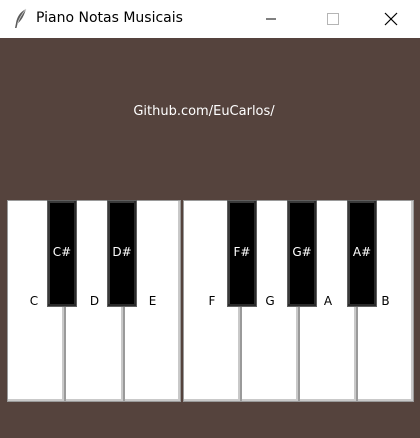  I want to click on key-label: D#, so click(122, 252).